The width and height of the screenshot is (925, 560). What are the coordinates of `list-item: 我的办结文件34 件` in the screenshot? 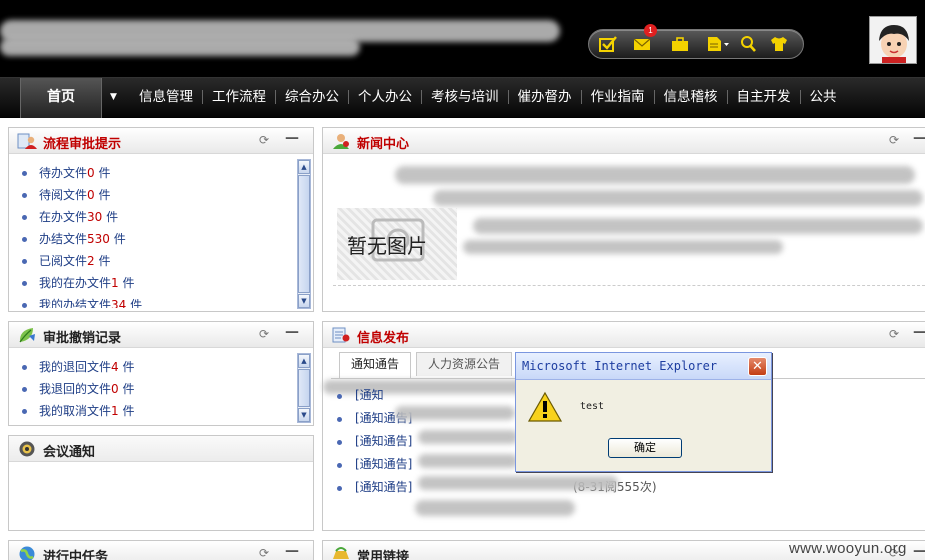 It's located at (79, 301).